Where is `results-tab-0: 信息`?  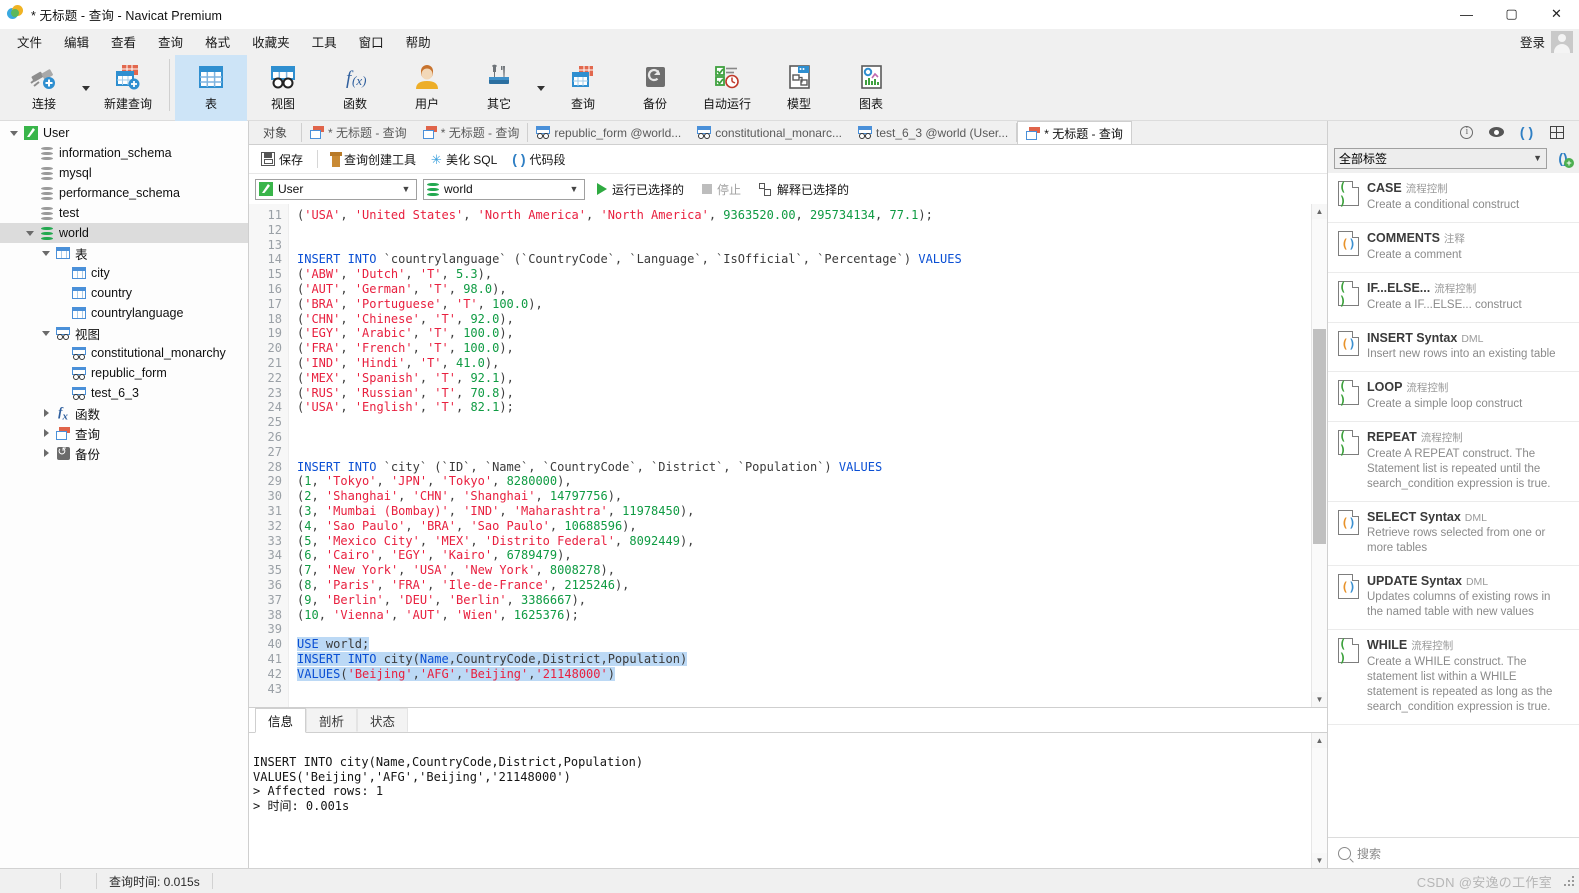 results-tab-0: 信息 is located at coordinates (281, 720).